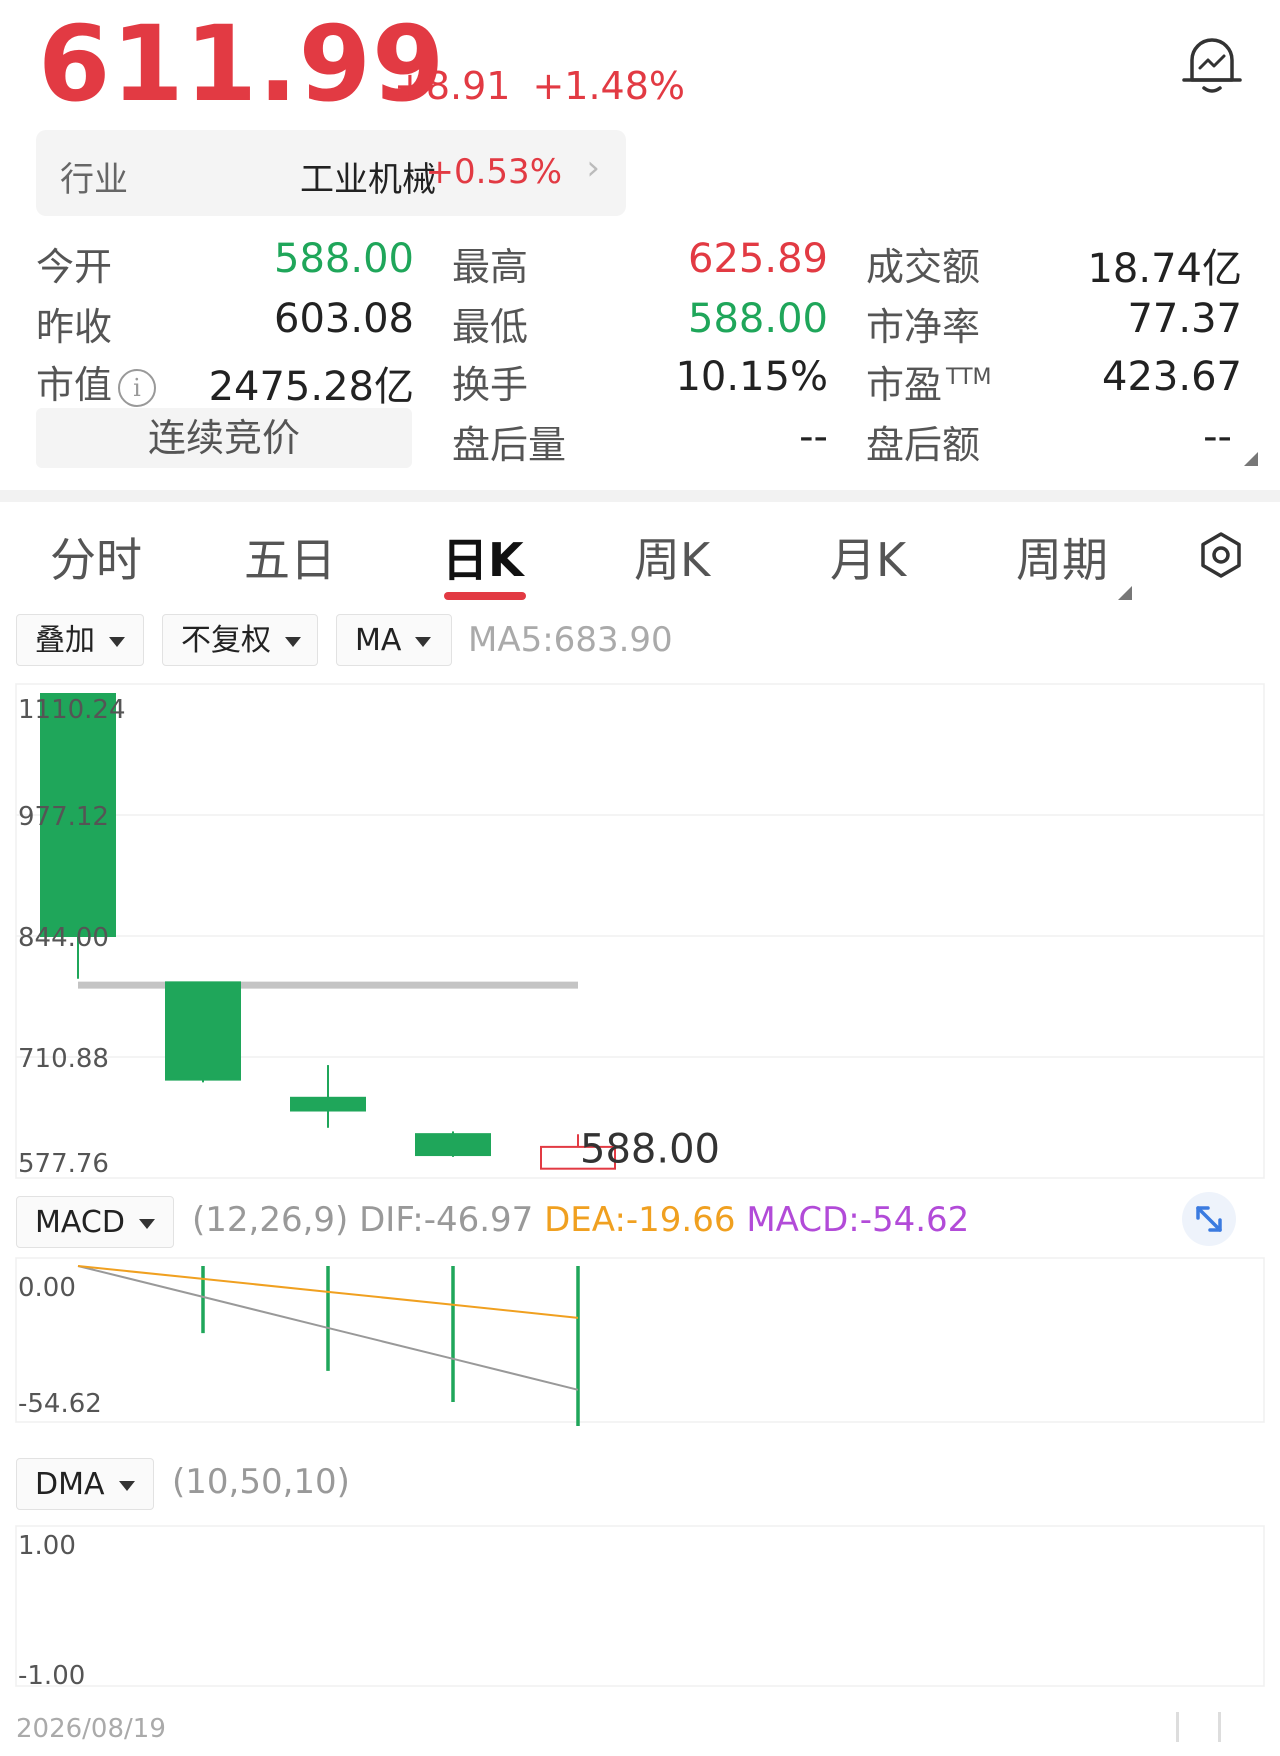  I want to click on high-label: 最高, so click(490, 267).